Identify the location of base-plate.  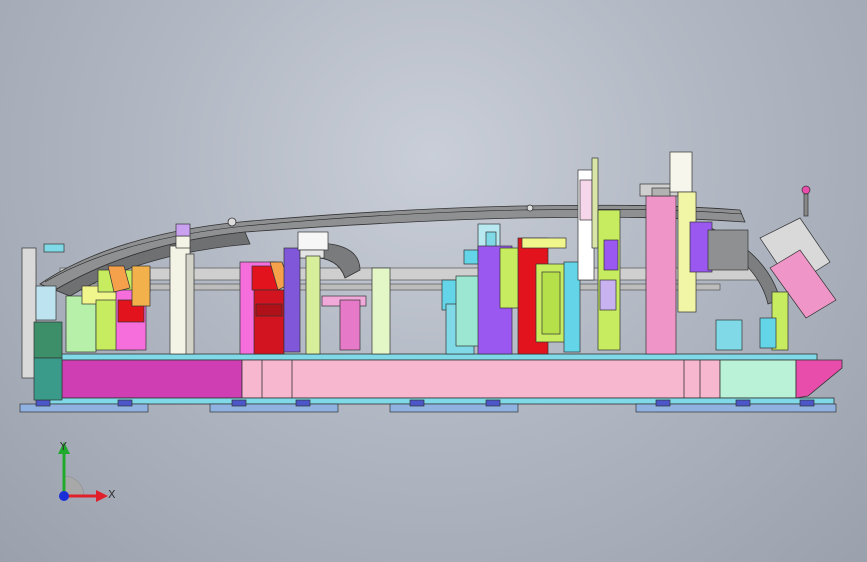
(443, 379).